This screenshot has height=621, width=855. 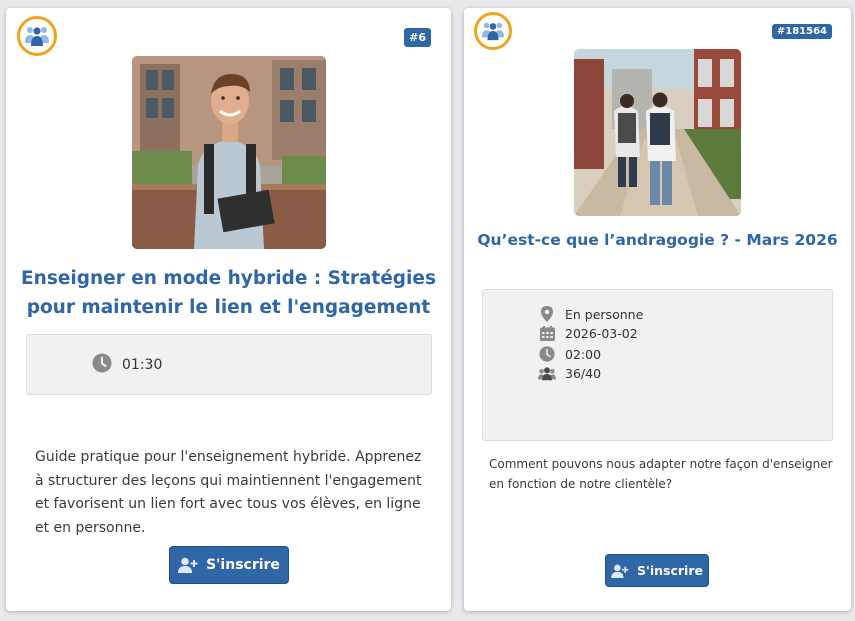 What do you see at coordinates (583, 354) in the screenshot?
I see `duration-text: 02:00` at bounding box center [583, 354].